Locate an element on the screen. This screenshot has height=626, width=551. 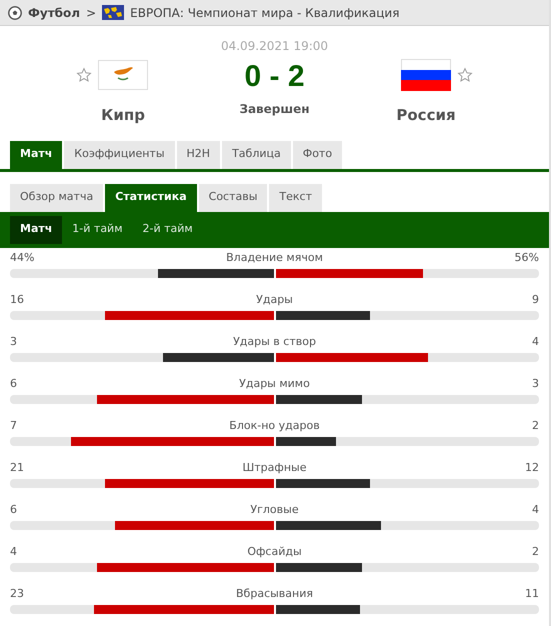
home-stat-value: 3 is located at coordinates (14, 341).